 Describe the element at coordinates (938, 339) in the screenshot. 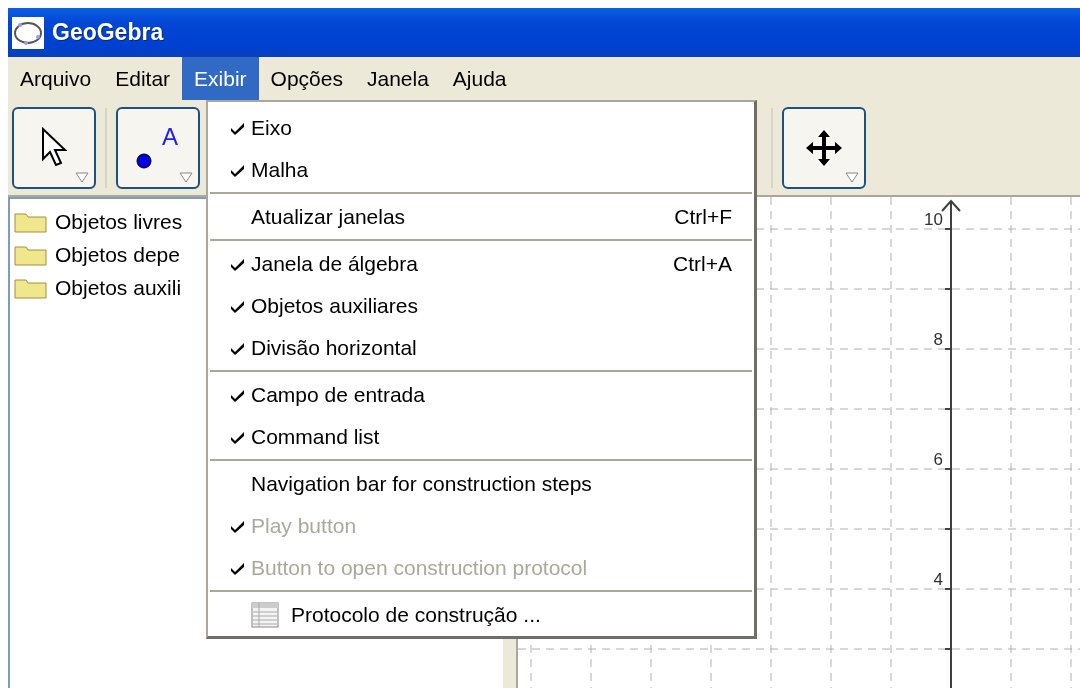

I see `axis-label: 8` at that location.